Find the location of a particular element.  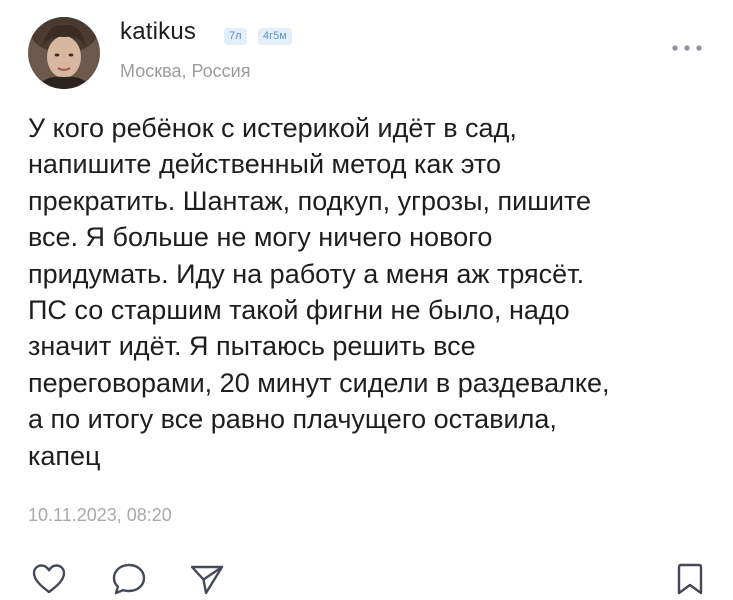

bookmark-button is located at coordinates (690, 579).